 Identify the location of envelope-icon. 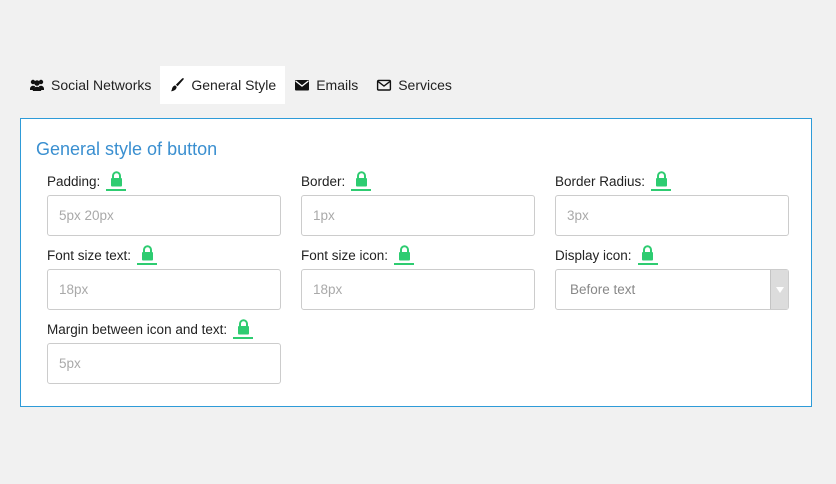
(302, 85).